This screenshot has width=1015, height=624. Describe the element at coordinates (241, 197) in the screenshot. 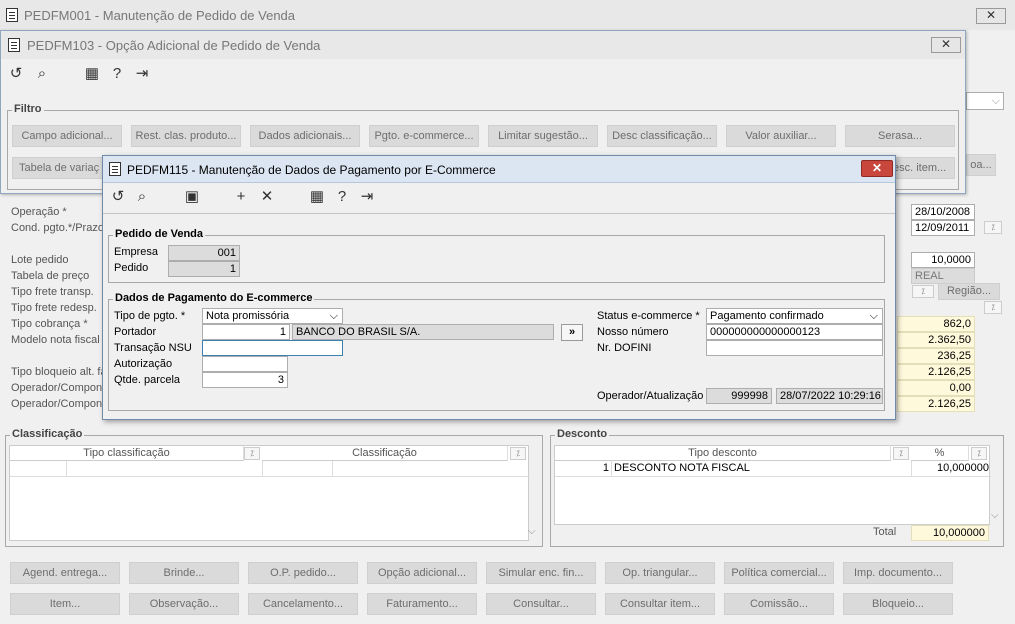

I see `add-icon: +` at that location.